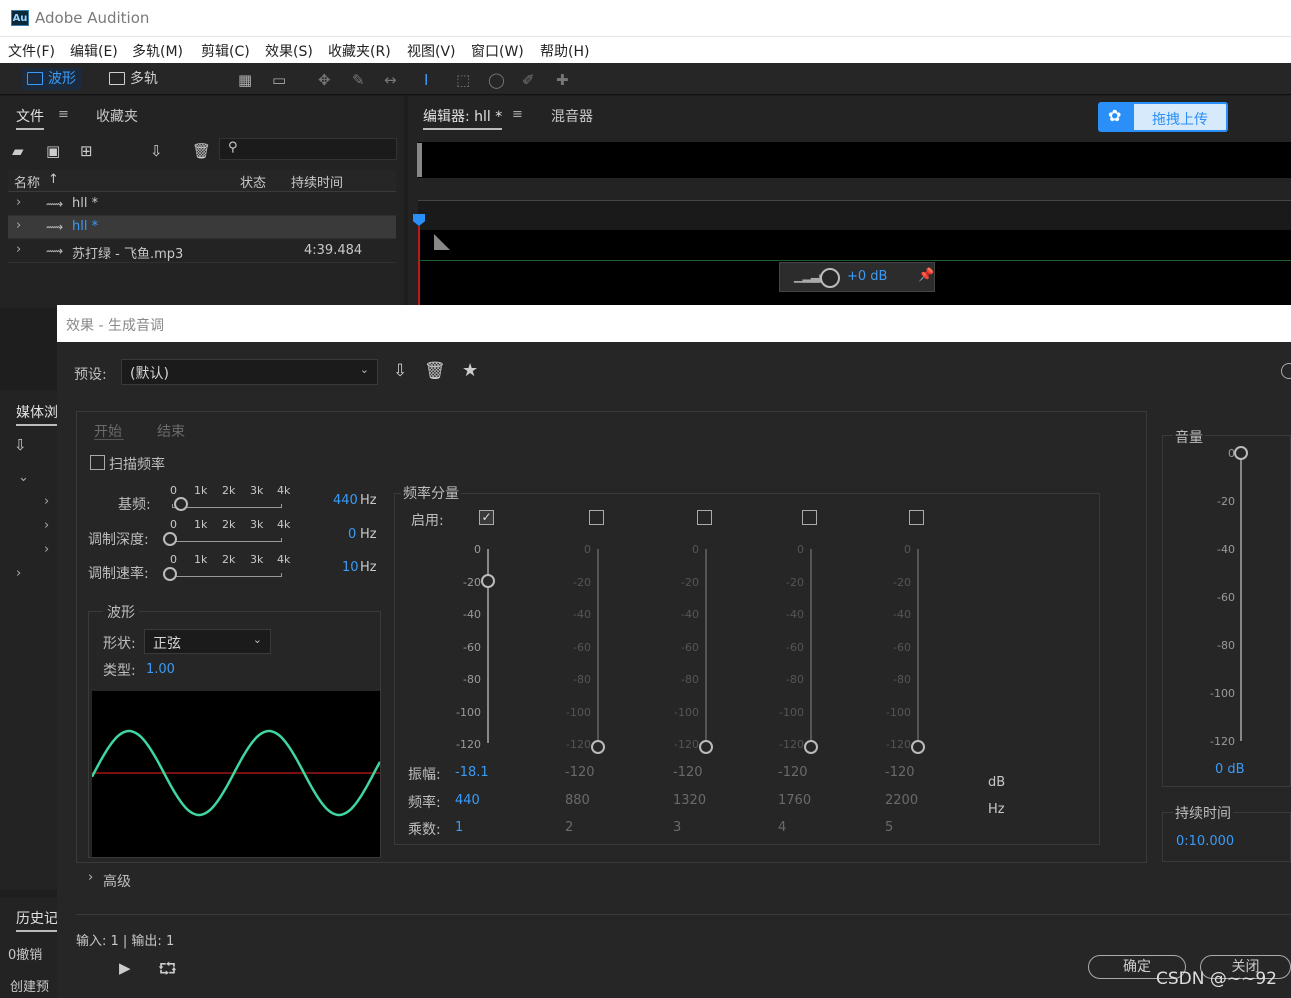 The width and height of the screenshot is (1291, 998). What do you see at coordinates (470, 370) in the screenshot?
I see `favorite-star-icon: ★` at bounding box center [470, 370].